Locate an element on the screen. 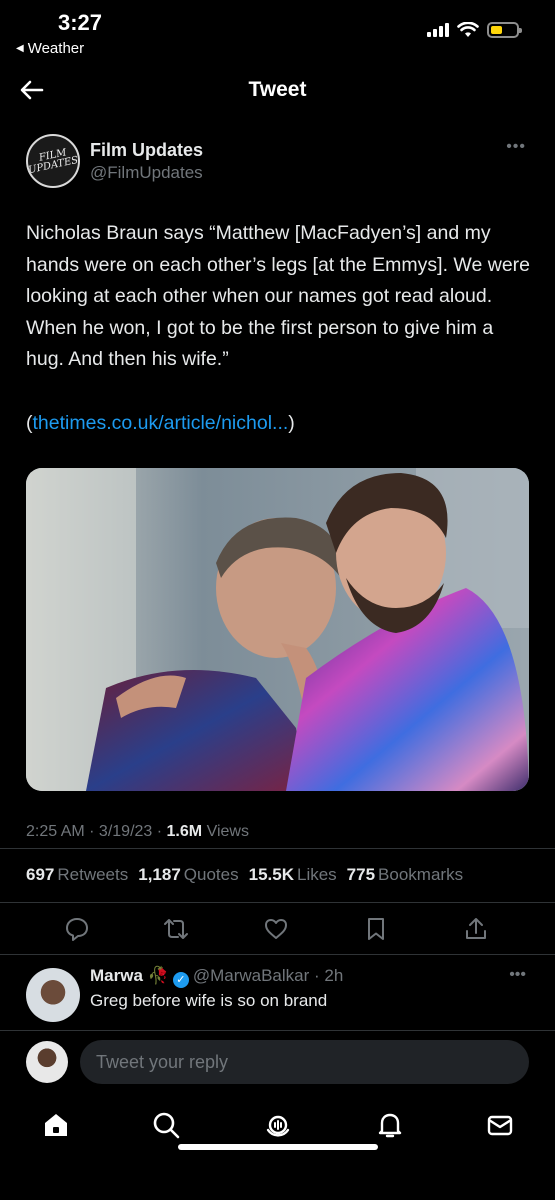 The width and height of the screenshot is (555, 1200). notifications-icon is located at coordinates (390, 1125).